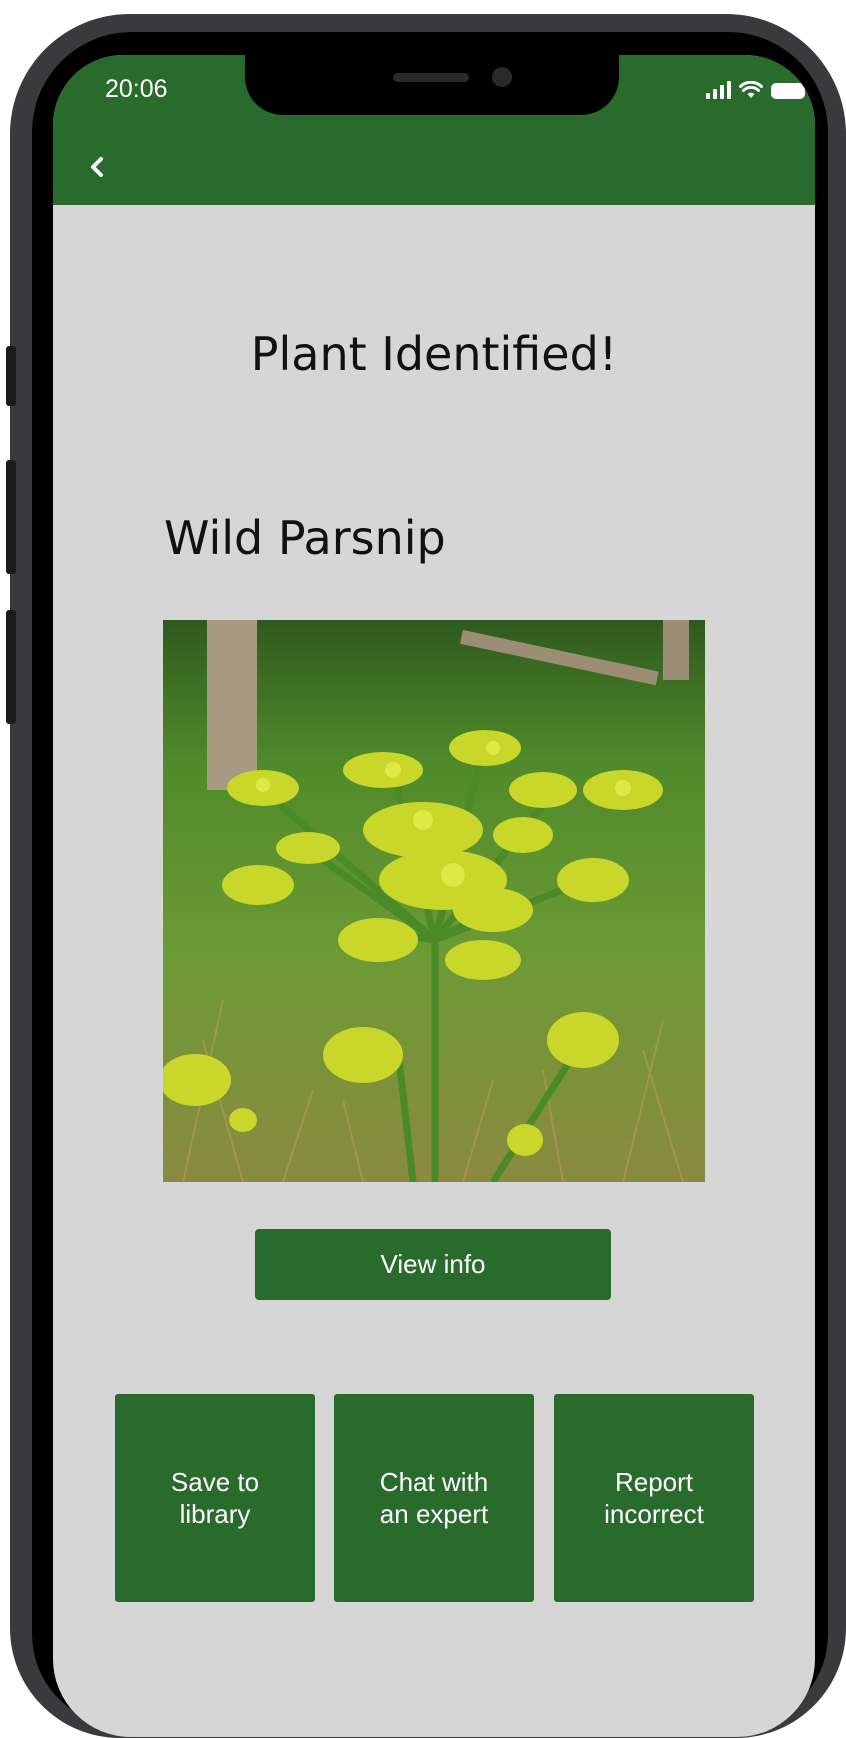  I want to click on plant-name: Wild Parsnip, so click(305, 538).